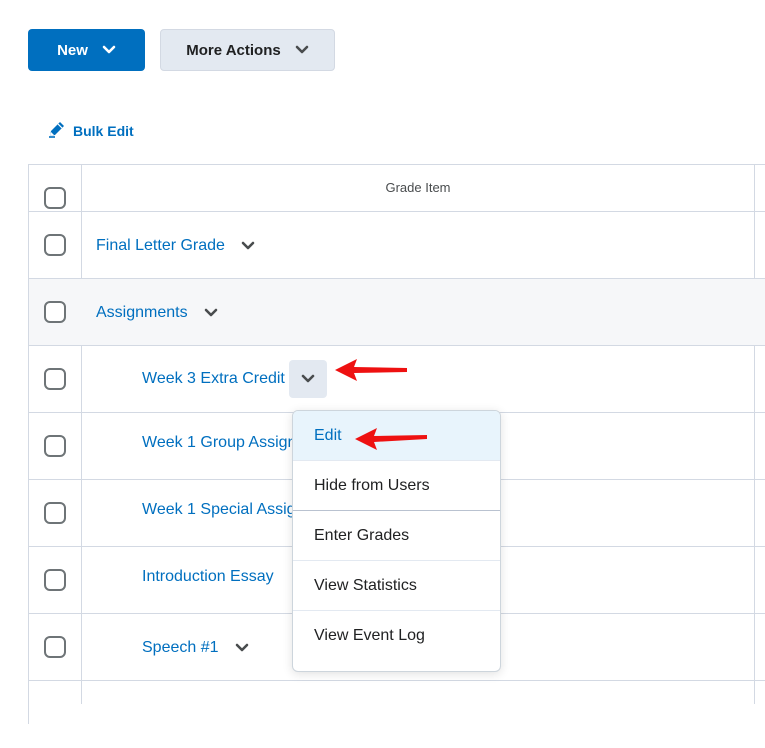 The height and width of the screenshot is (748, 765). I want to click on new-button-label: New, so click(72, 50).